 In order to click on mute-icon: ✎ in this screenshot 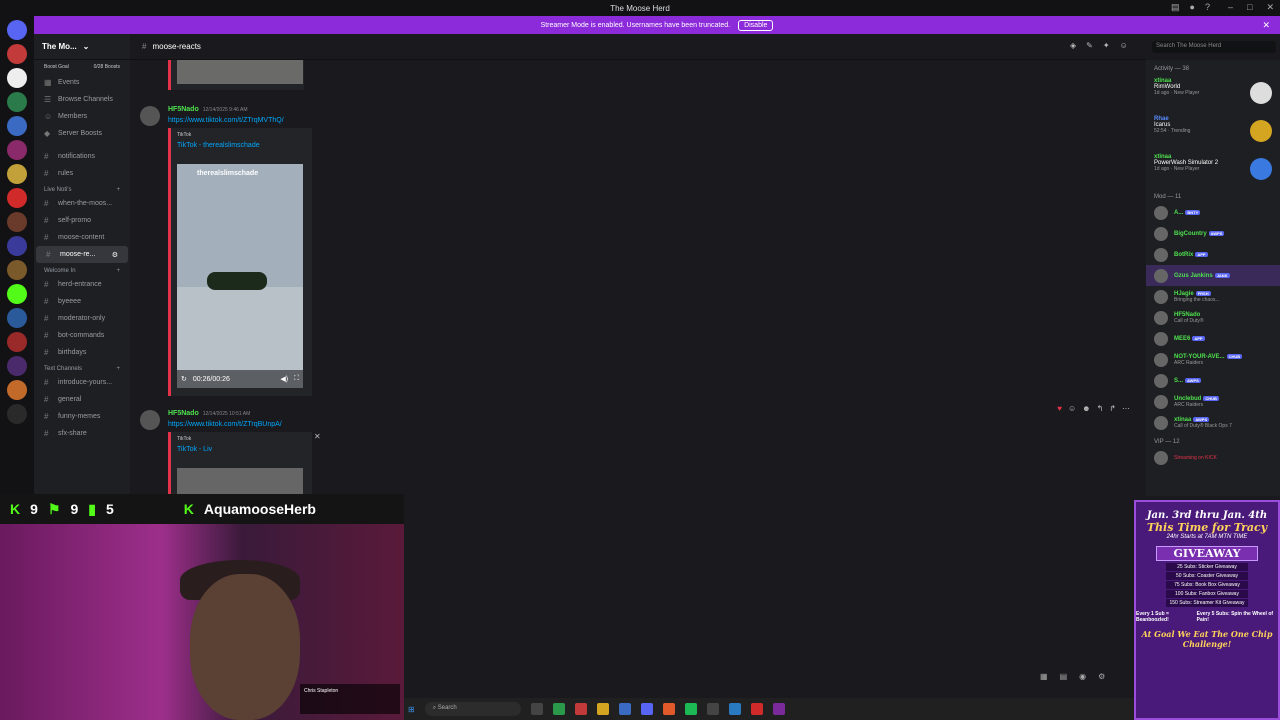, I will do `click(1089, 45)`.